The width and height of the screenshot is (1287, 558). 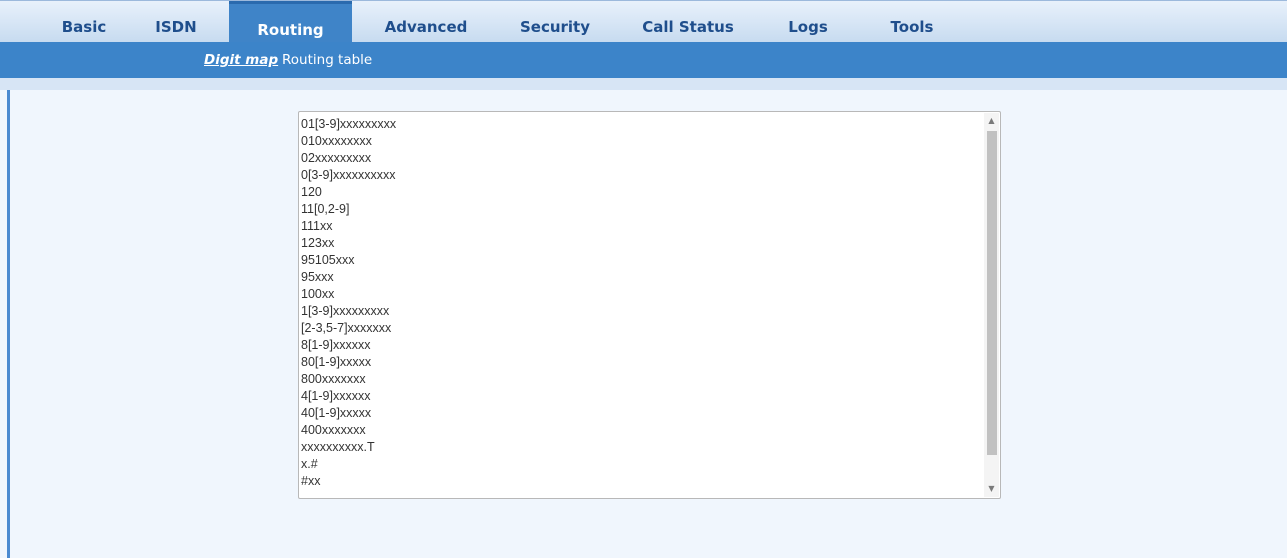 What do you see at coordinates (336, 413) in the screenshot?
I see `digit-map-line: 40[1-9]xxxxx` at bounding box center [336, 413].